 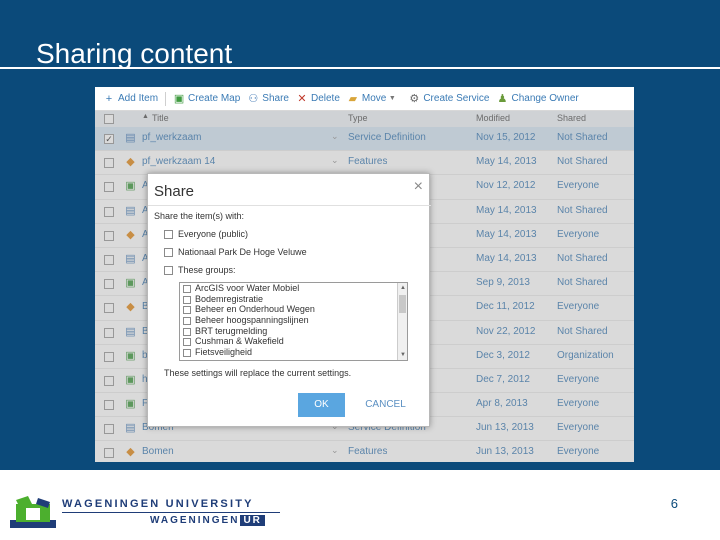 What do you see at coordinates (674, 503) in the screenshot?
I see `page-number: 6` at bounding box center [674, 503].